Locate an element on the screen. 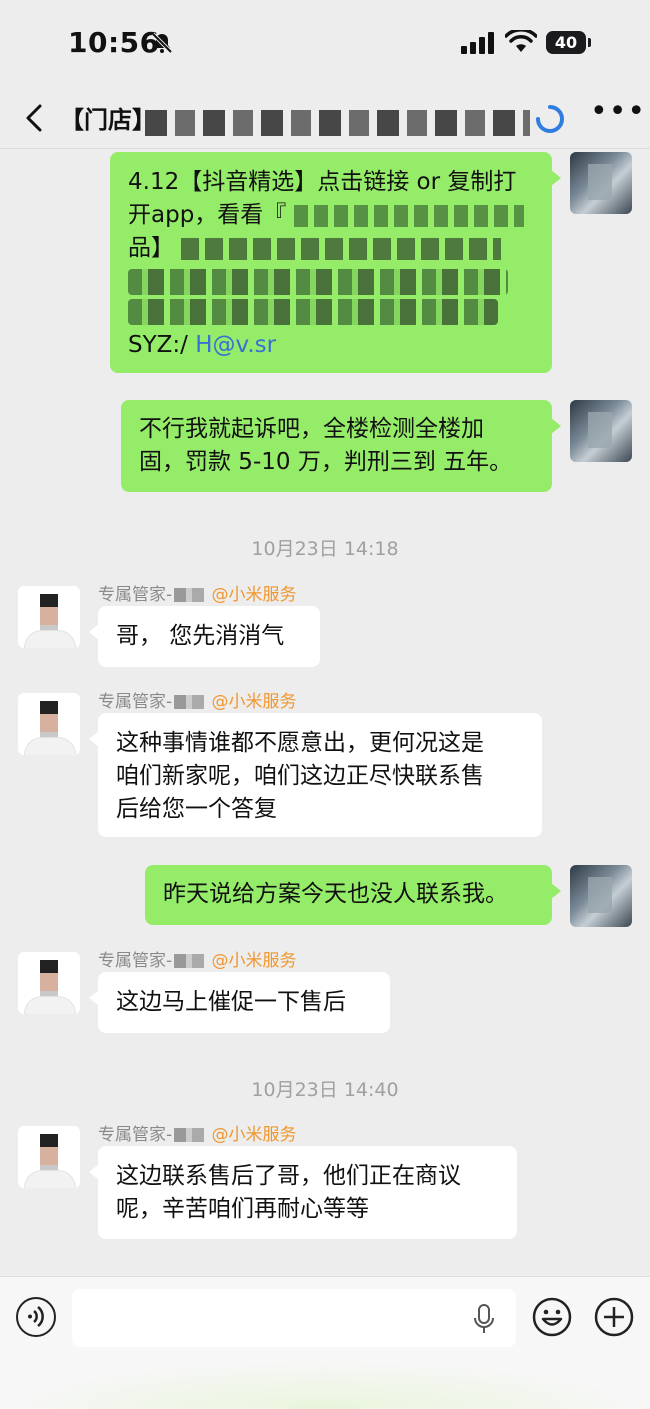 Image resolution: width=650 pixels, height=1409 pixels. mic-icon is located at coordinates (484, 1319).